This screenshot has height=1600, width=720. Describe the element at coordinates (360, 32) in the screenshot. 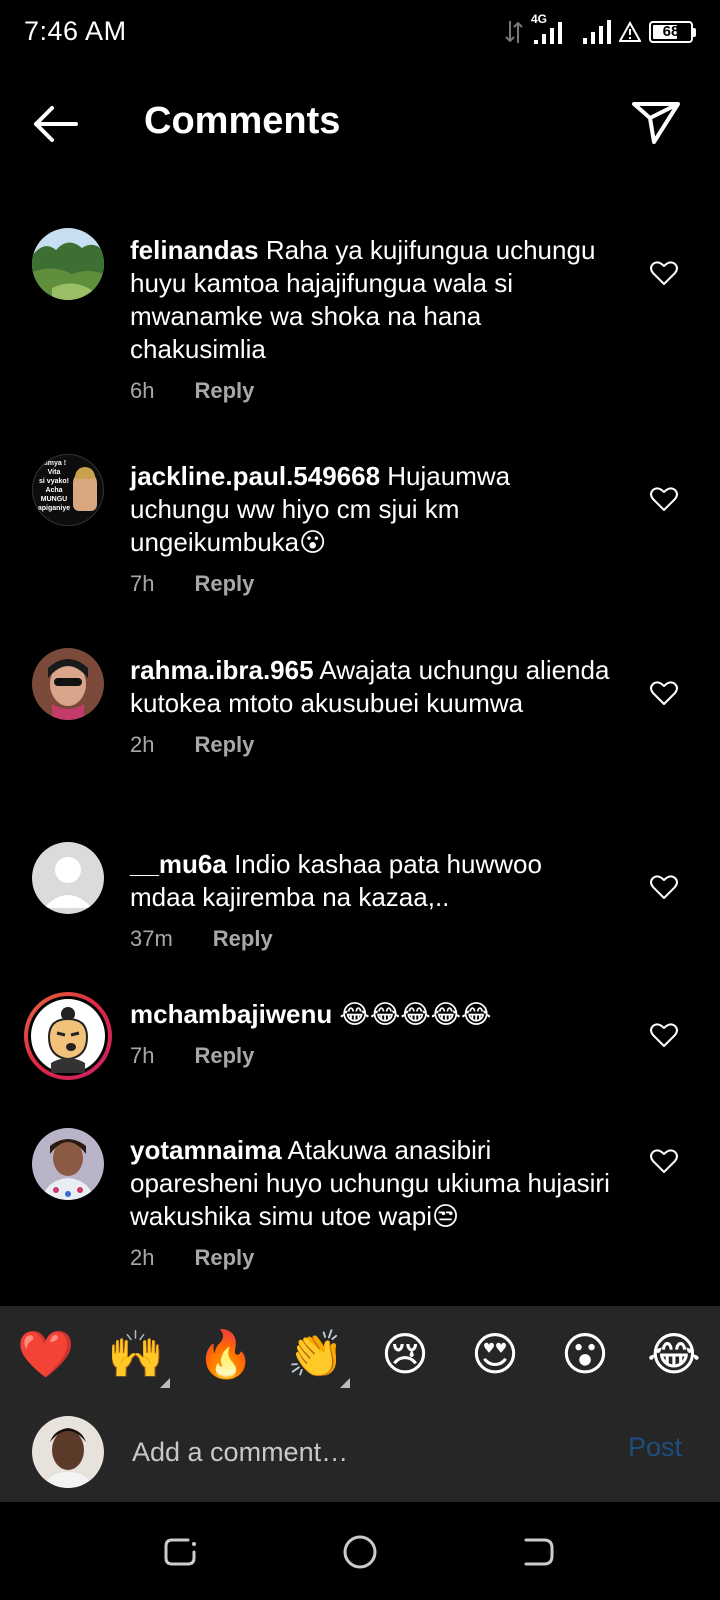

I see `status-bar: 7:46 AM 4G 68` at that location.